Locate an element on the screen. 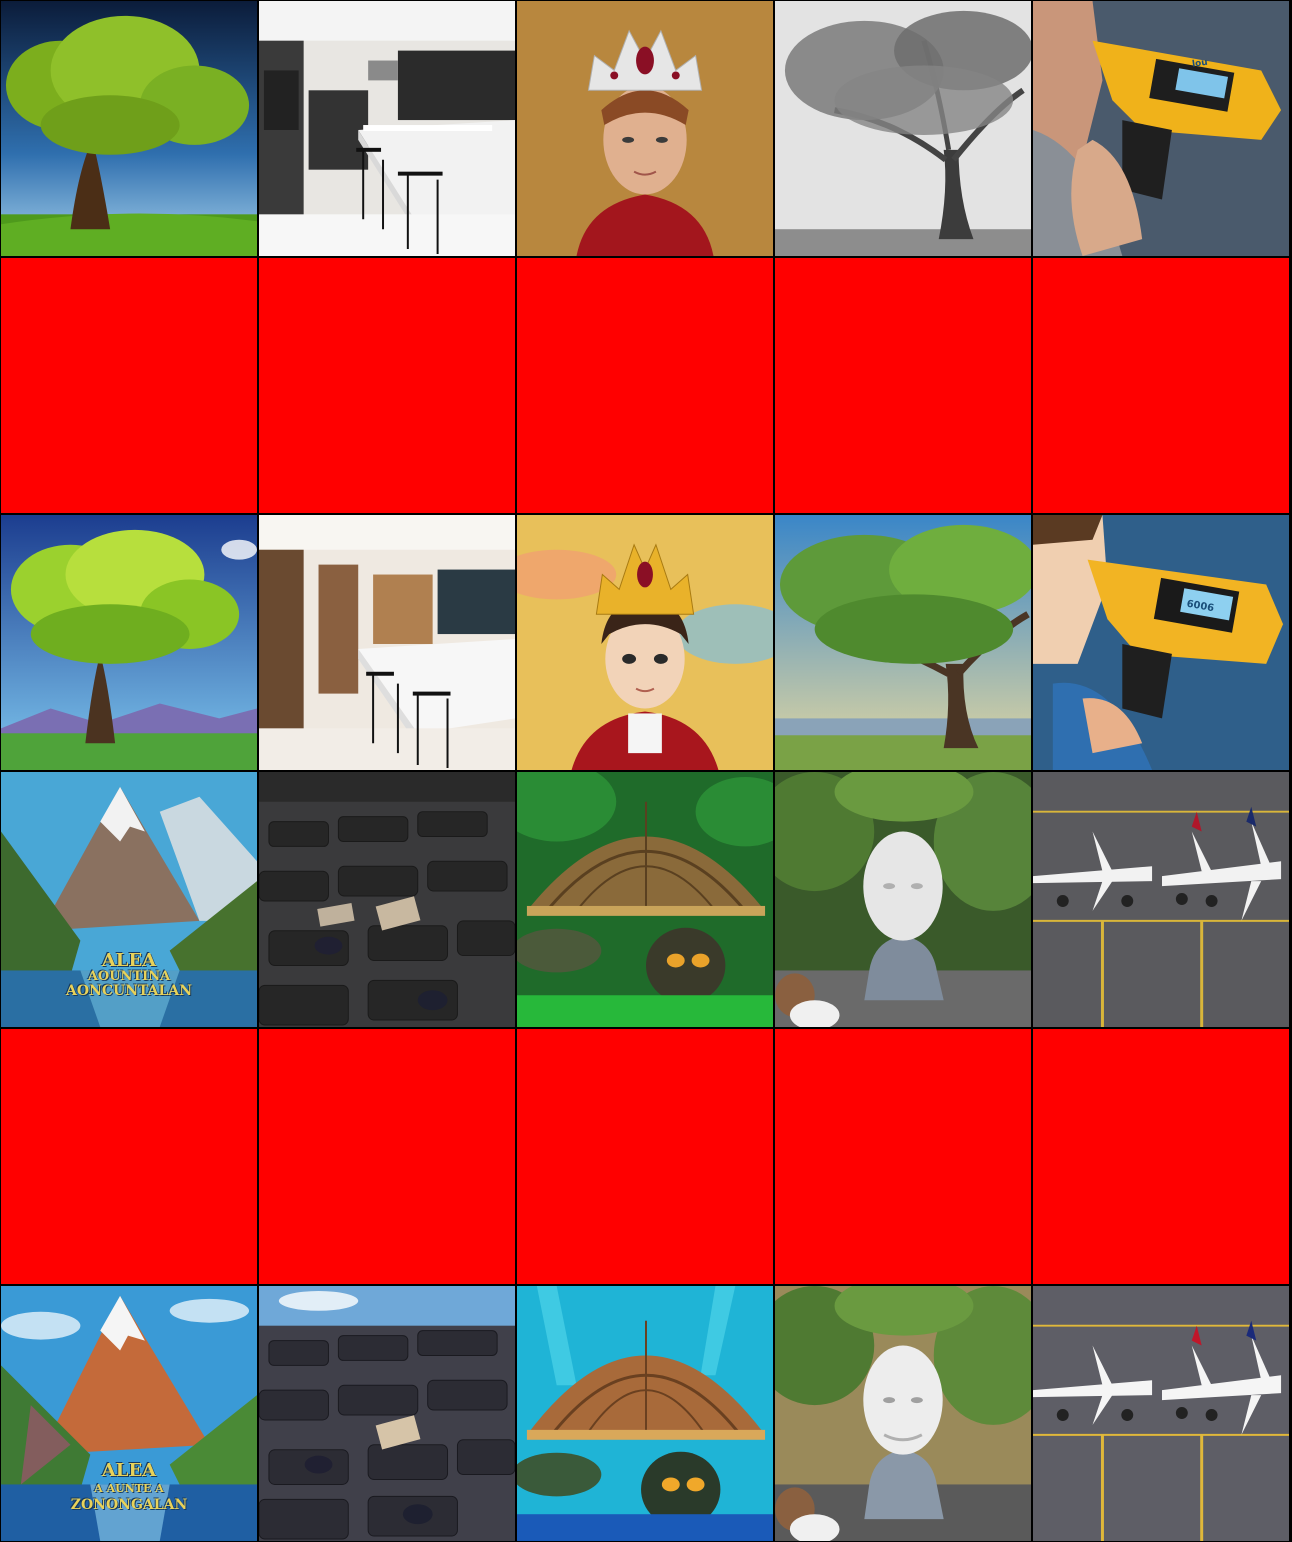  mountain-poster-photo: ALEA AOUNTINA AONCUNTALAN is located at coordinates (129, 899).